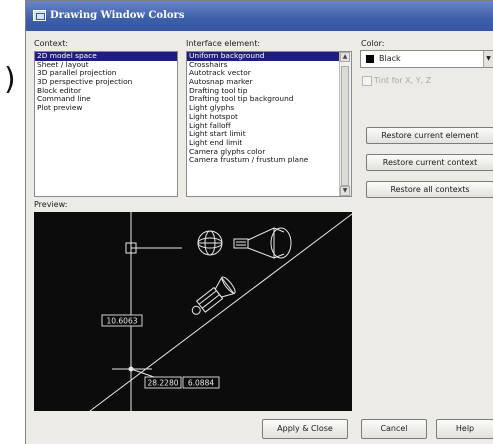 The width and height of the screenshot is (493, 444). What do you see at coordinates (210, 243) in the screenshot?
I see `point-light-glyph` at bounding box center [210, 243].